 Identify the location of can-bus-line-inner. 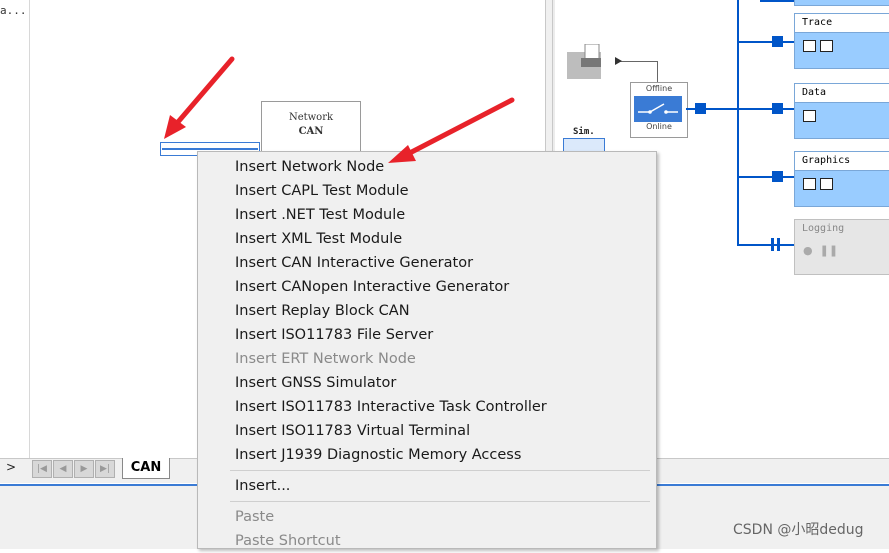
(210, 149).